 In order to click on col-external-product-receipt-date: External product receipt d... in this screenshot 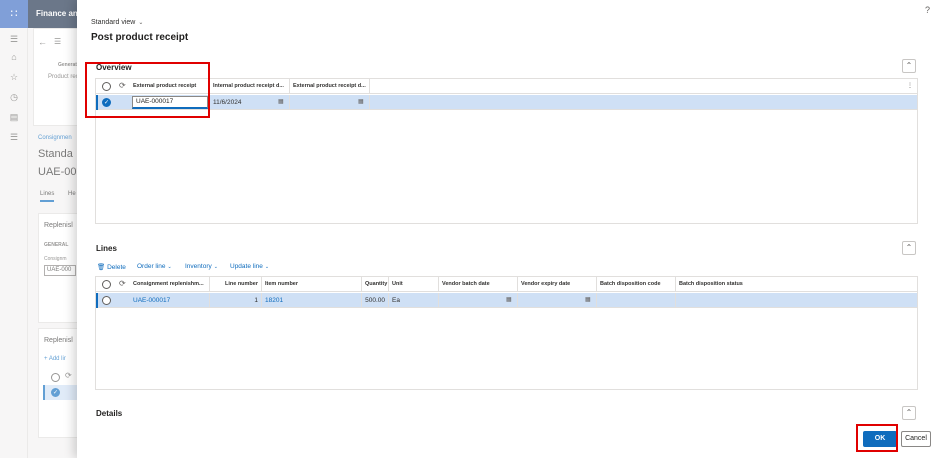, I will do `click(330, 86)`.